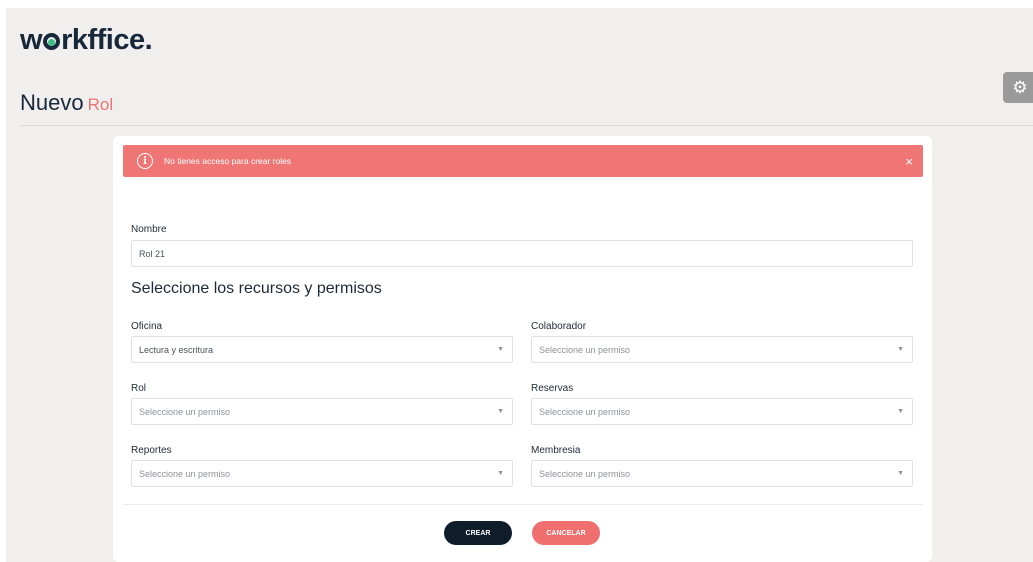  I want to click on page-title-main: Nuevo, so click(52, 102).